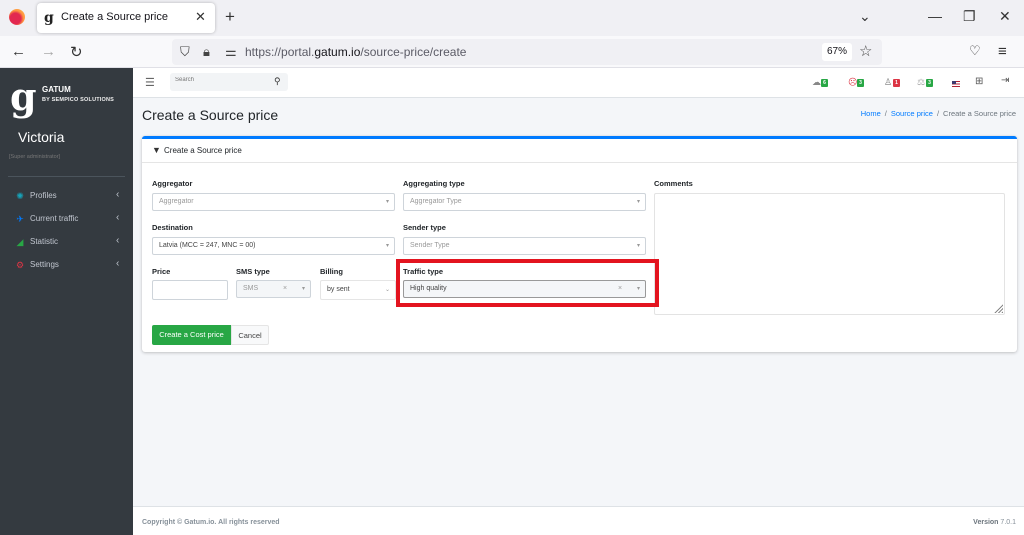 Image resolution: width=1024 pixels, height=535 pixels. I want to click on sidebar-item-settings: ⚙ Settings ‹, so click(66, 266).